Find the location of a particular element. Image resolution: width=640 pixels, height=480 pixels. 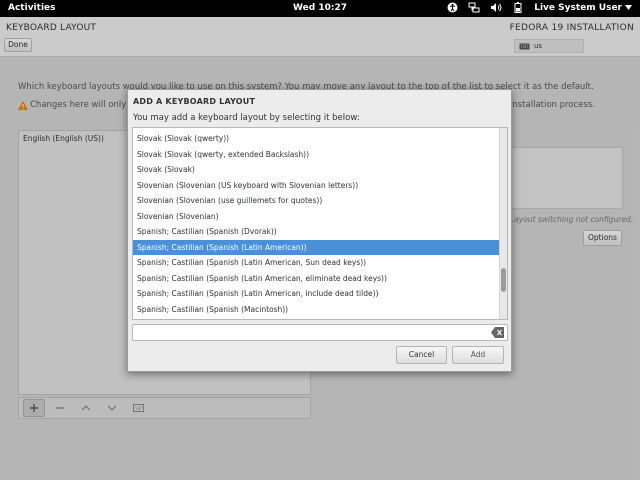

user-menu: Live System User is located at coordinates (583, 8).